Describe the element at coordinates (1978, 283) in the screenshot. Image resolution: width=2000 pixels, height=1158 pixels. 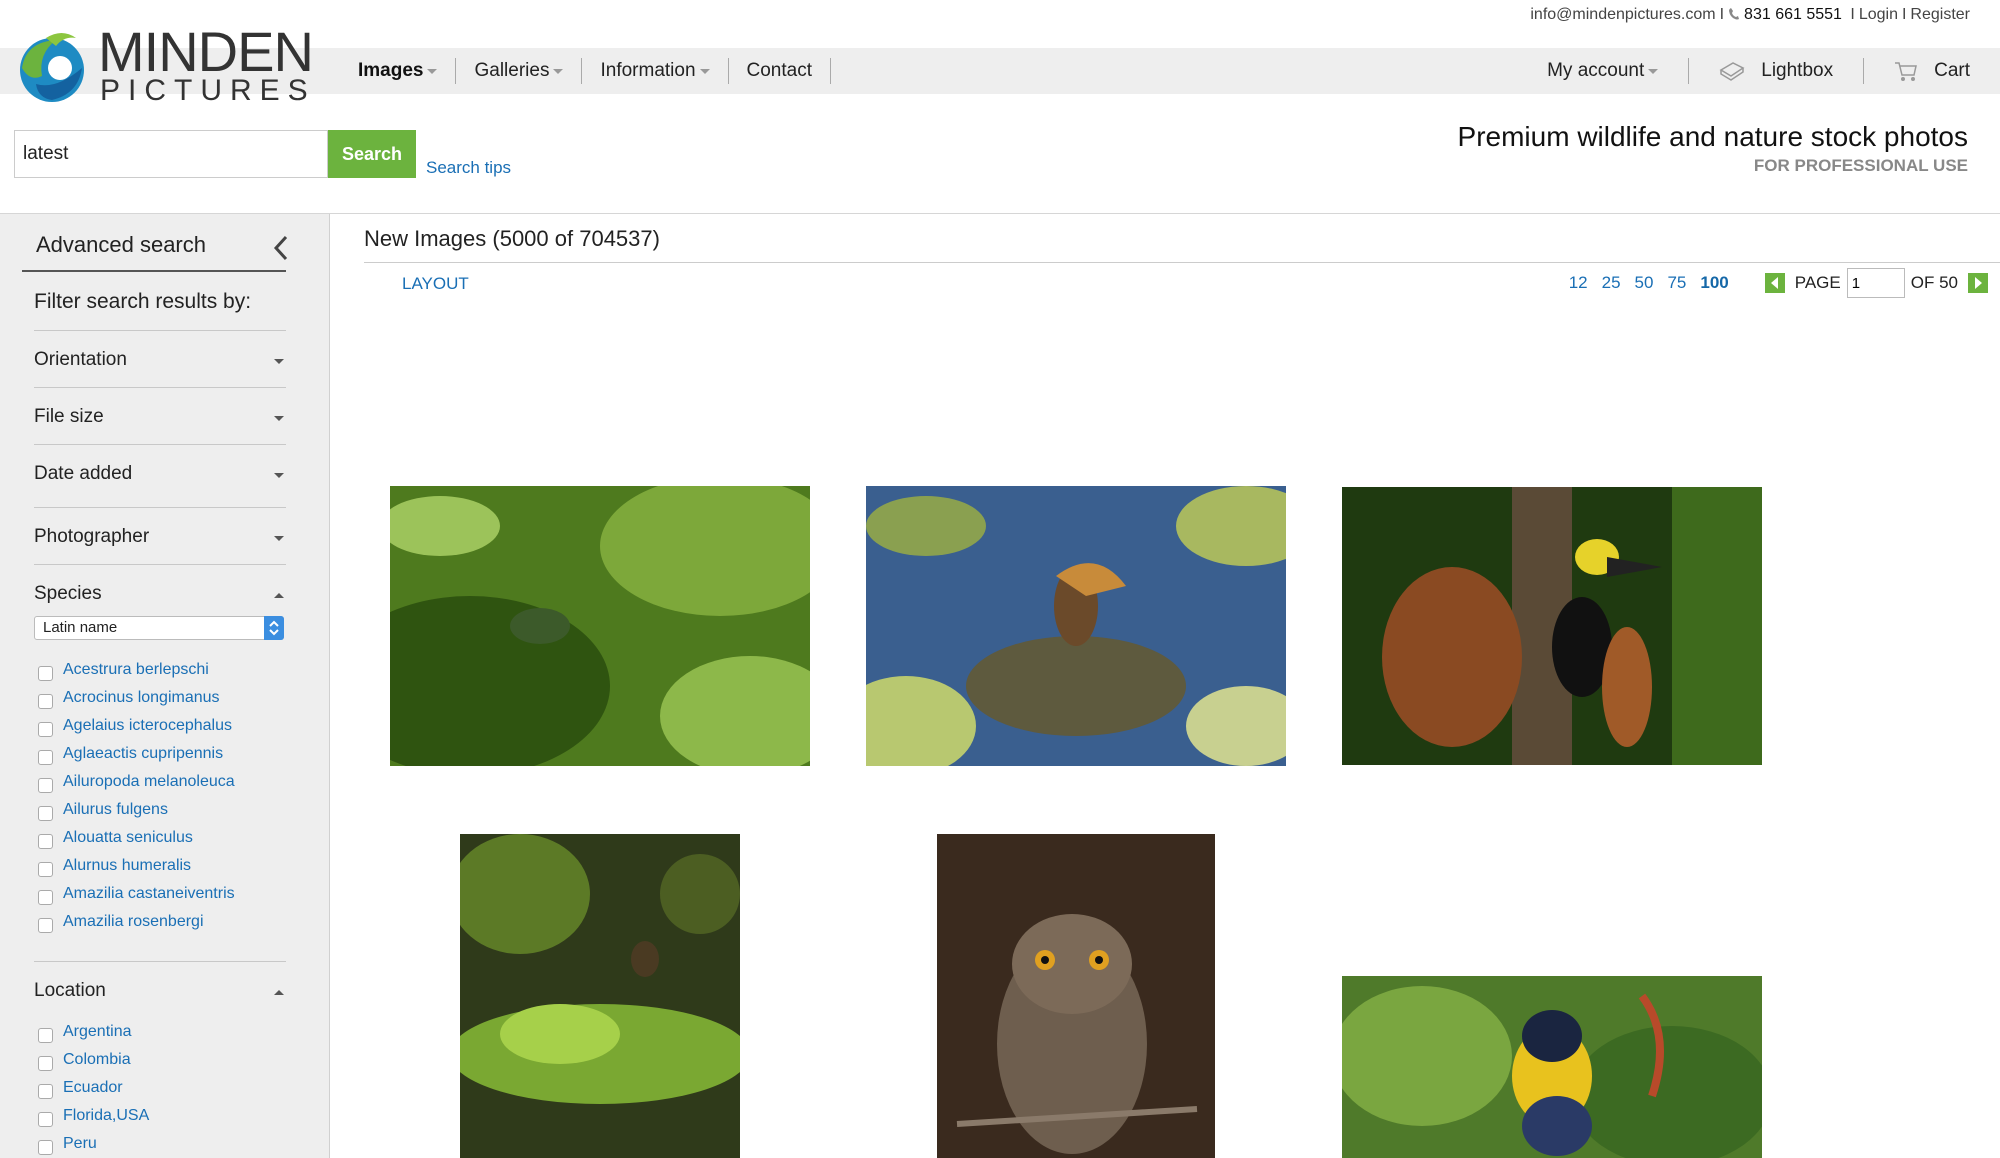
I see `next-page-button` at that location.